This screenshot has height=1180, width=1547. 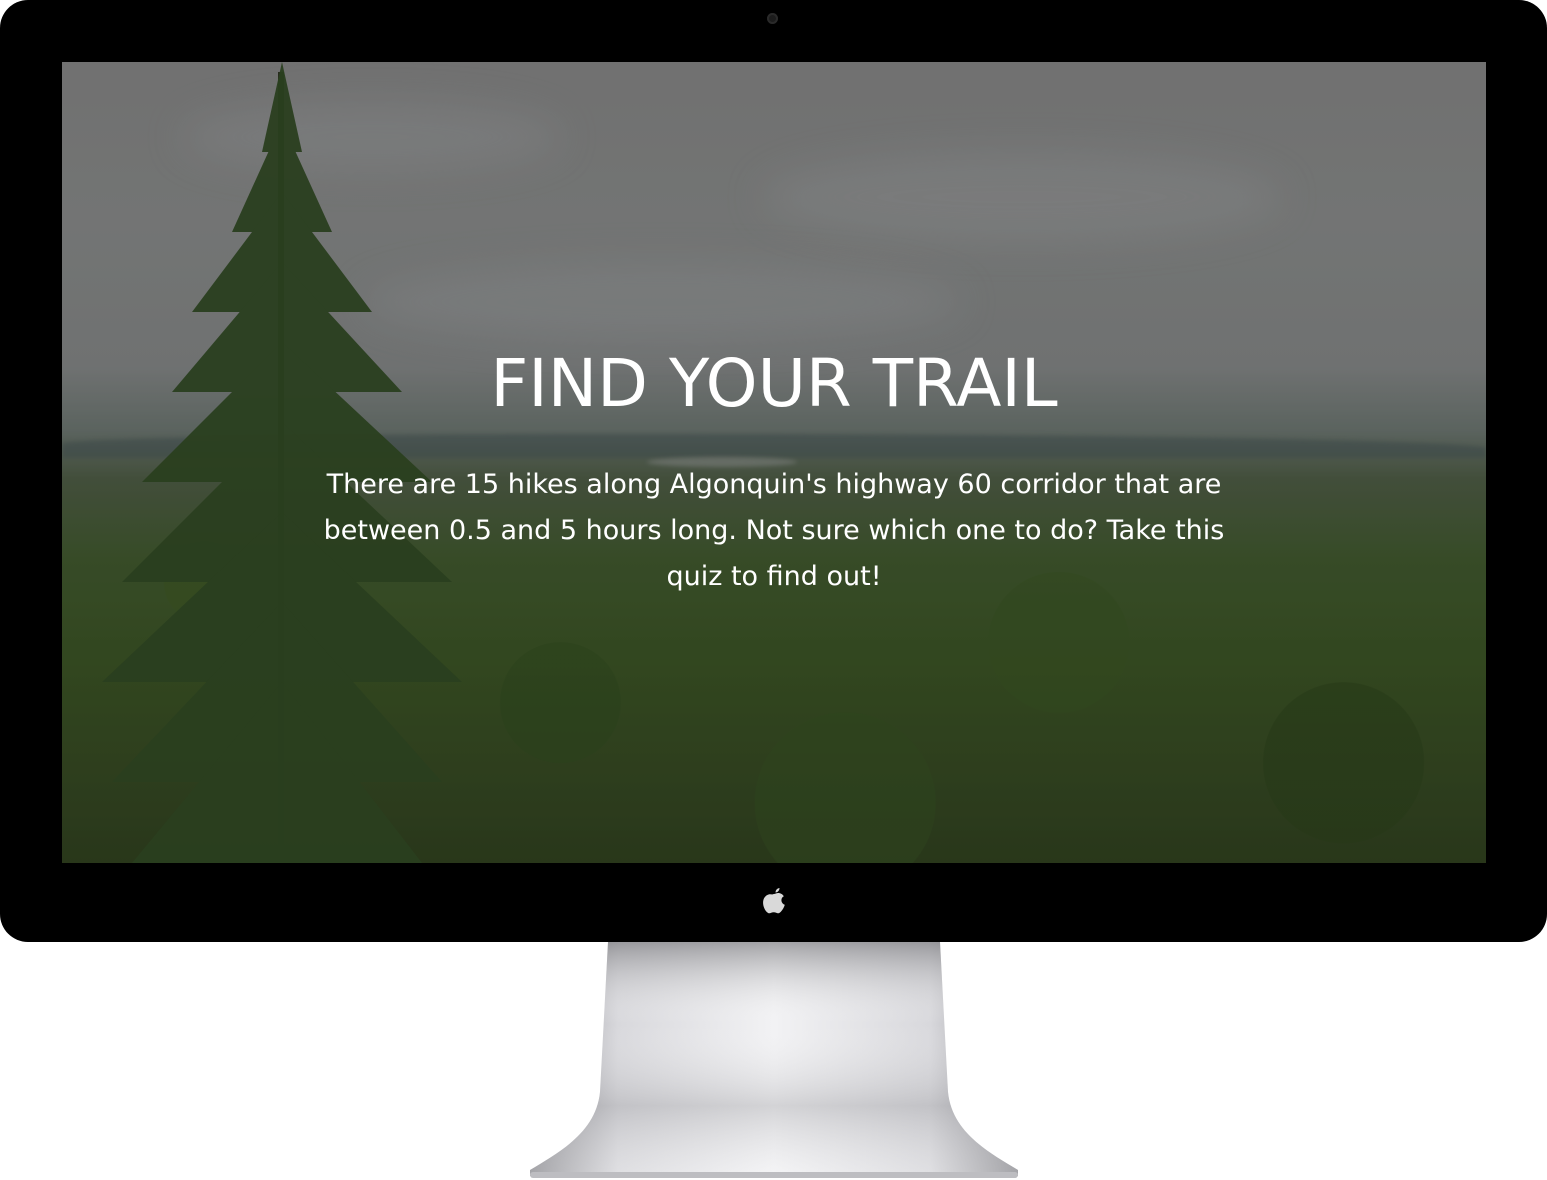 What do you see at coordinates (774, 901) in the screenshot?
I see `apple-logo-icon` at bounding box center [774, 901].